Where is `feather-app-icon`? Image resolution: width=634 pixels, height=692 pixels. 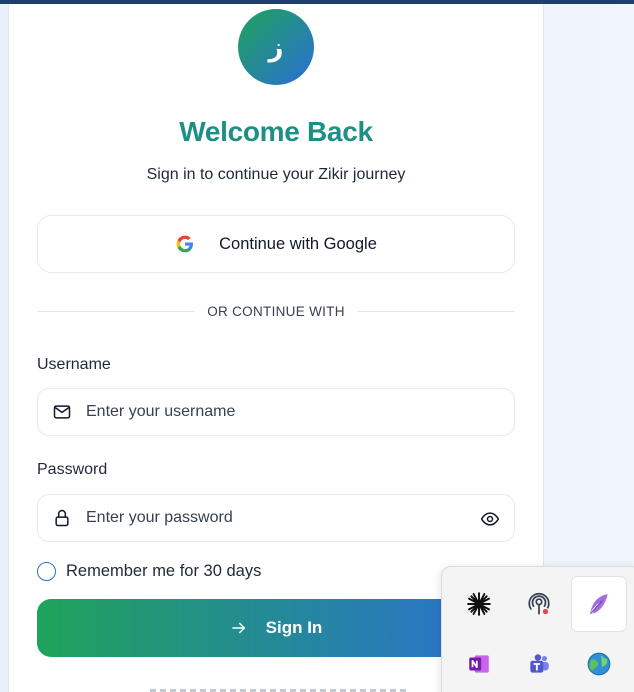
feather-app-icon is located at coordinates (599, 604).